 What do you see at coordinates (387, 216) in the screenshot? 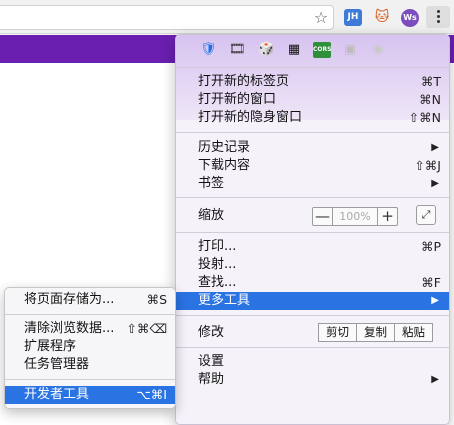
I see `zoom-in-button: +` at bounding box center [387, 216].